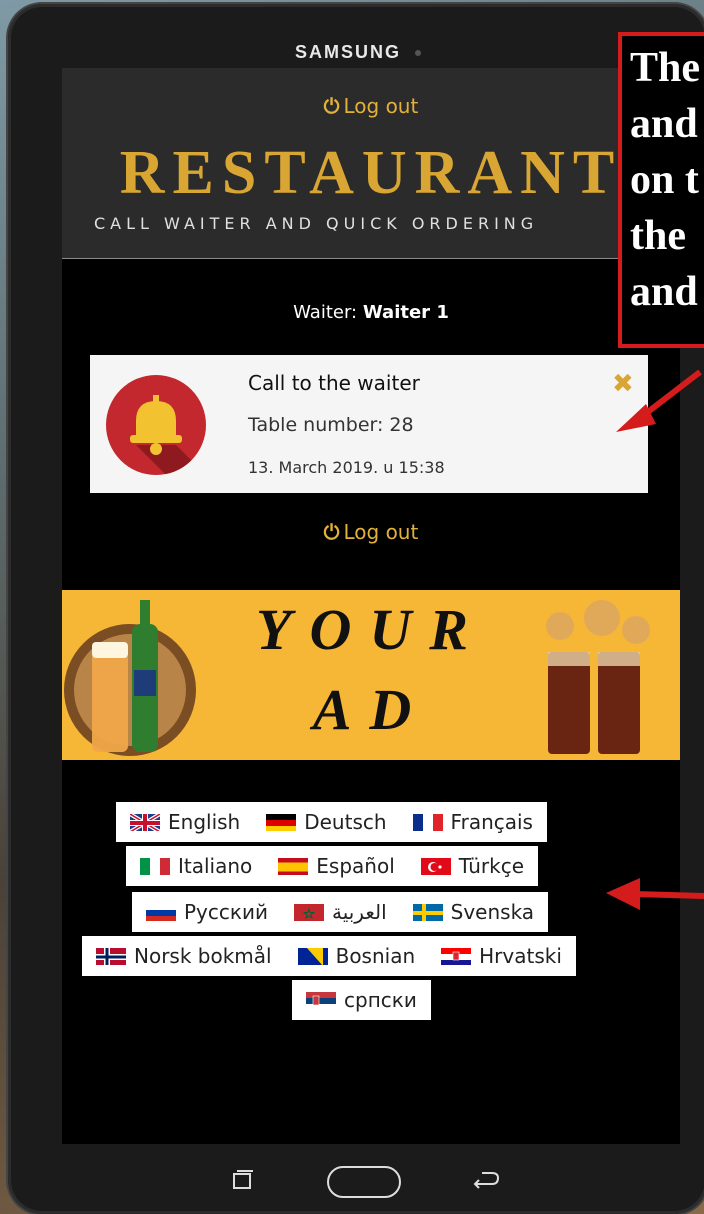 Image resolution: width=704 pixels, height=1214 pixels. I want to click on annotation-callout: The and on t the and, so click(661, 190).